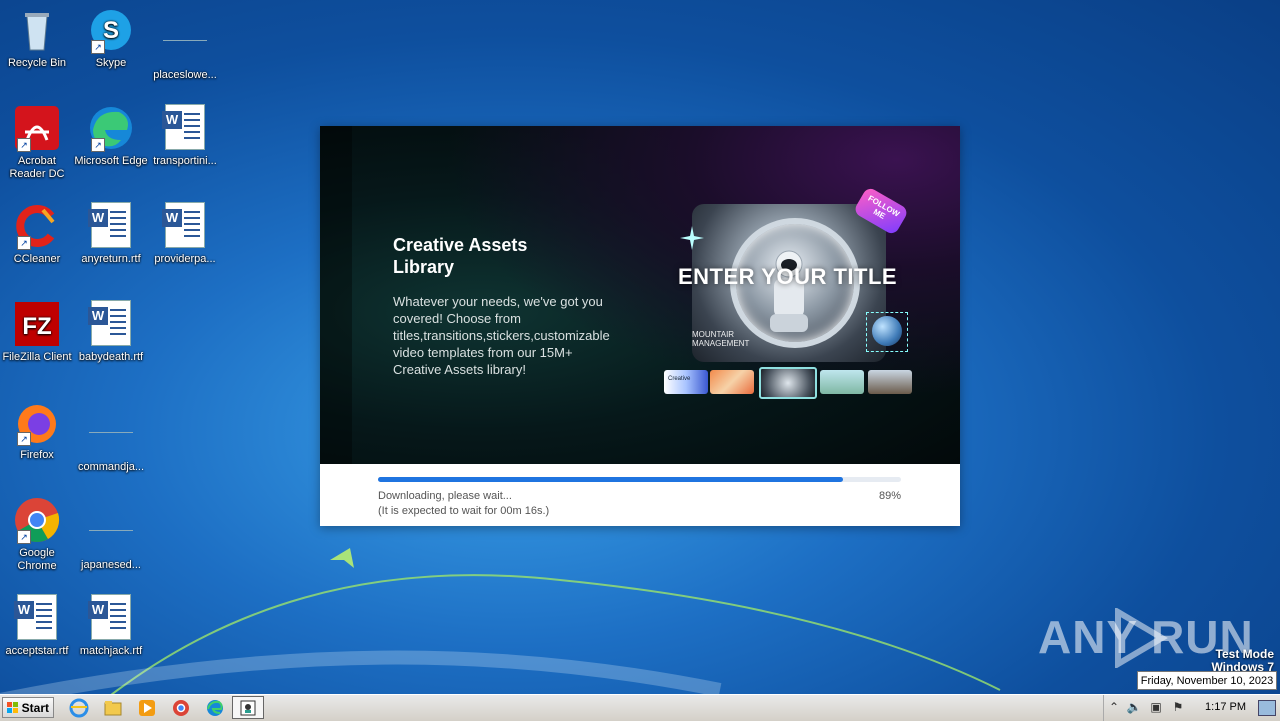 The image size is (1280, 721). What do you see at coordinates (12, 707) in the screenshot?
I see `windows-logo-icon` at bounding box center [12, 707].